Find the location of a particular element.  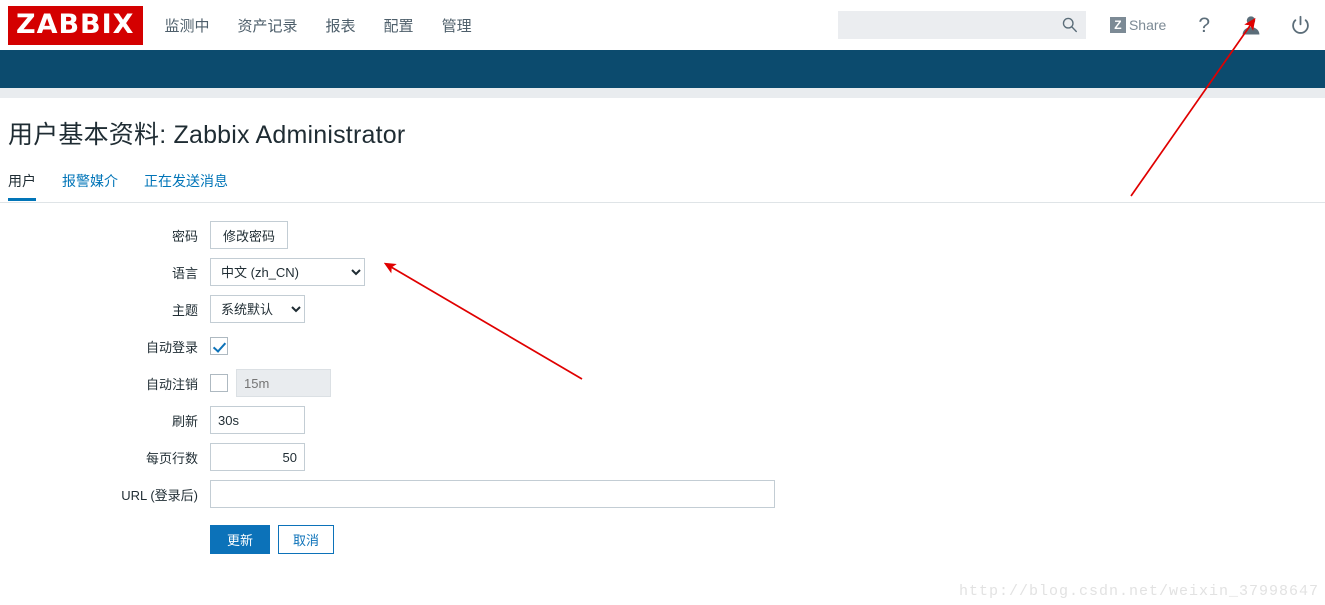

form-row-url-after-login: URL (登录后) is located at coordinates (662, 494).